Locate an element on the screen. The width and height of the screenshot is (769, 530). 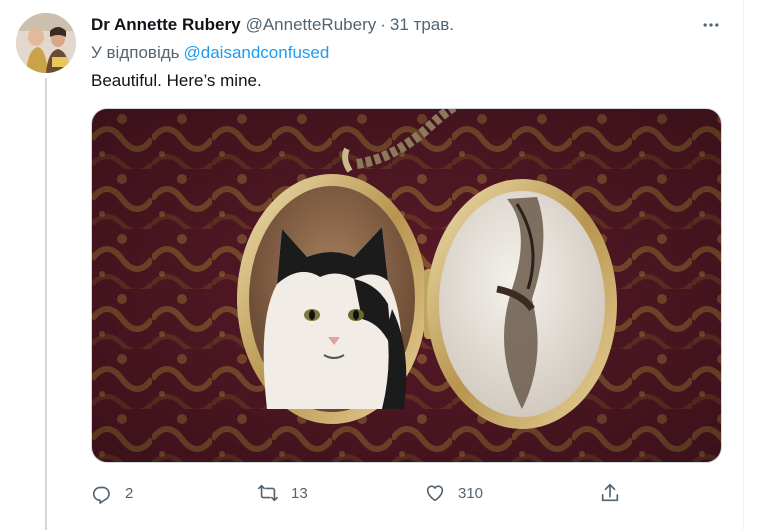
avatar is located at coordinates (46, 43).